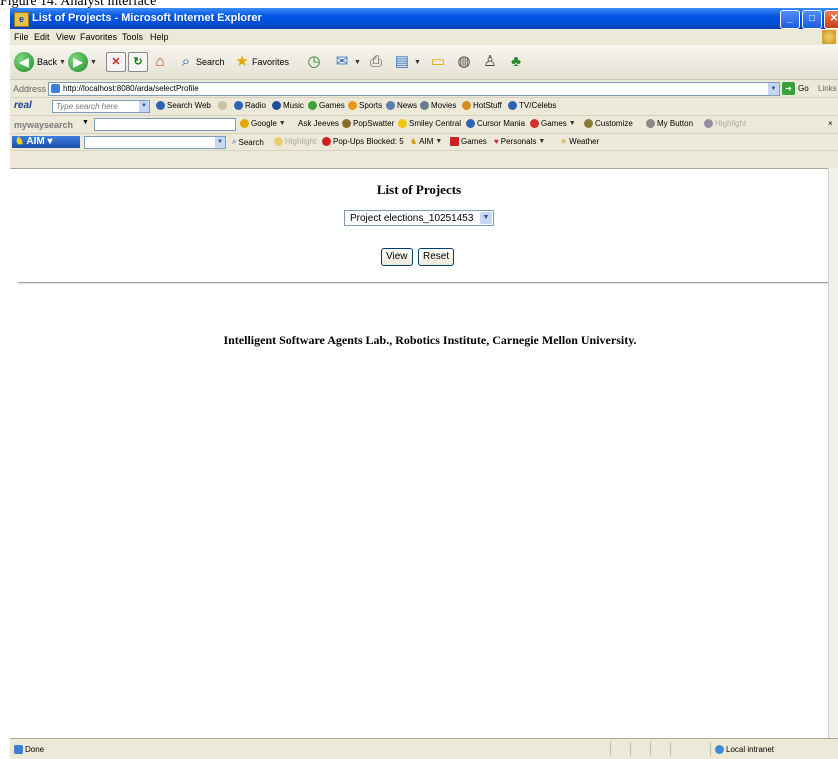 This screenshot has width=838, height=759. I want to click on menu-help: Help, so click(159, 37).